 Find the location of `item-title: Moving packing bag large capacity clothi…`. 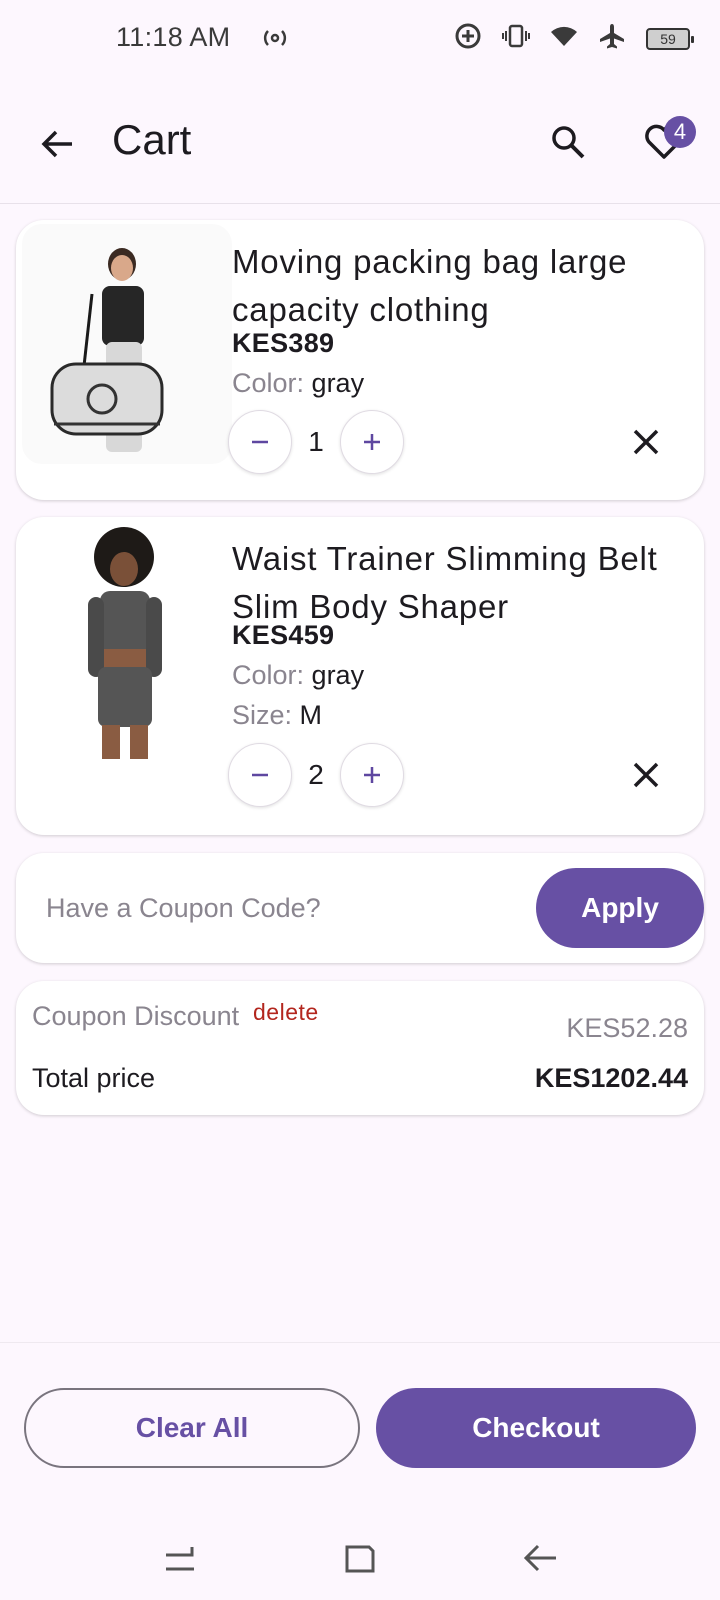

item-title: Moving packing bag large capacity clothi… is located at coordinates (457, 286).